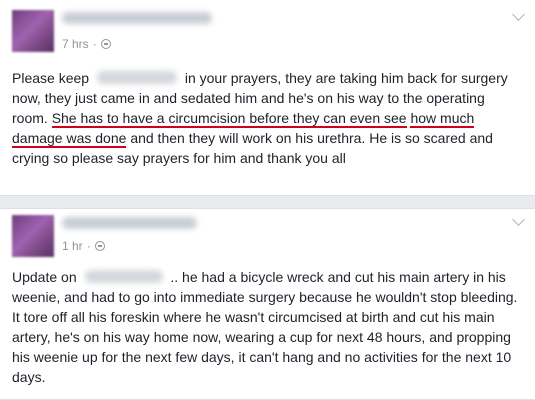 The width and height of the screenshot is (535, 400). I want to click on post-text-intro: Update on, so click(44, 277).